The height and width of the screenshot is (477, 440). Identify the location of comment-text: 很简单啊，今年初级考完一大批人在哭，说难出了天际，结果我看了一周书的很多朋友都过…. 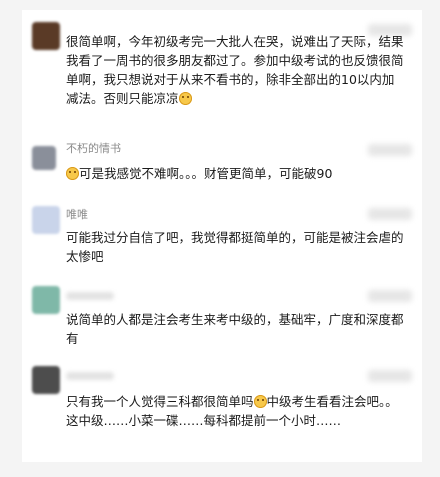
(236, 70).